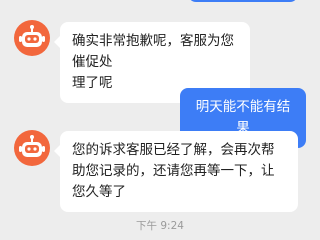 The image size is (320, 240). What do you see at coordinates (160, 226) in the screenshot?
I see `timestamp: 下午 9:24` at bounding box center [160, 226].